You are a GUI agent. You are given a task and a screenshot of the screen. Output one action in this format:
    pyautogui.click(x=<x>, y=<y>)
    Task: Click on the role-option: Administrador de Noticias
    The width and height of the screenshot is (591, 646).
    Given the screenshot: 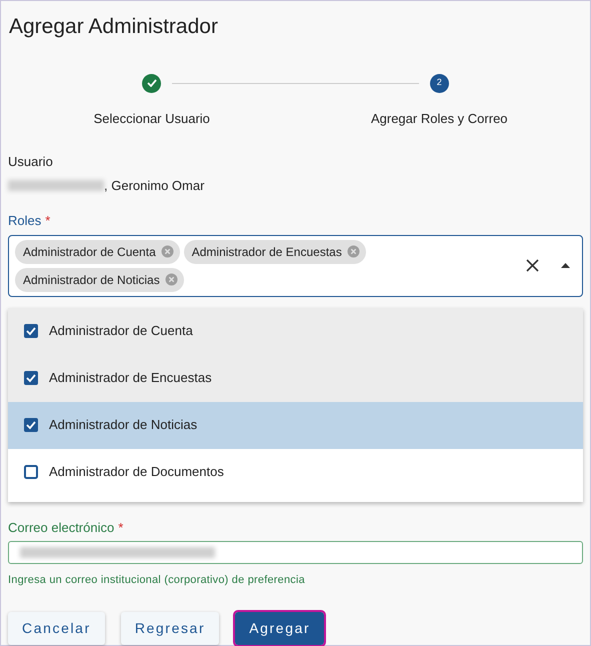 What is the action you would take?
    pyautogui.click(x=295, y=425)
    